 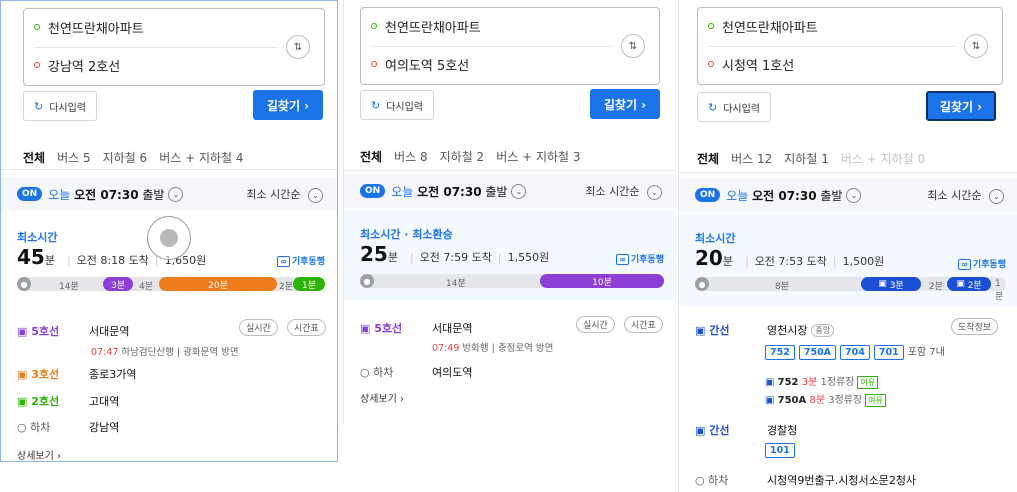 I want to click on duration-value: 20, so click(x=709, y=258).